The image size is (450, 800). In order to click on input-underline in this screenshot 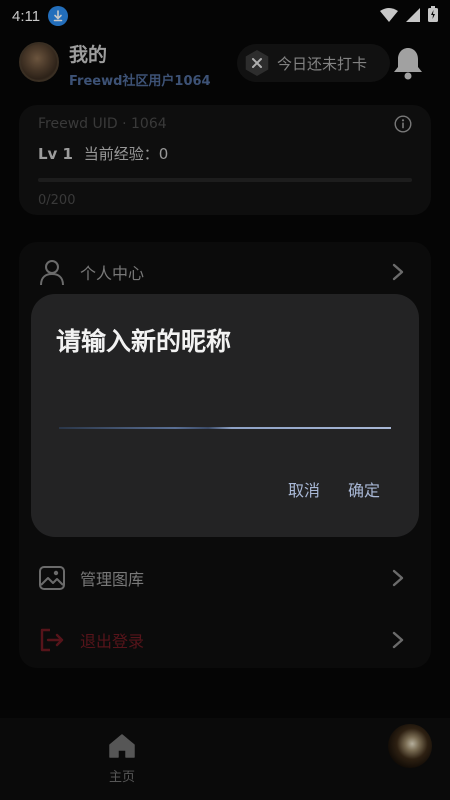, I will do `click(225, 428)`.